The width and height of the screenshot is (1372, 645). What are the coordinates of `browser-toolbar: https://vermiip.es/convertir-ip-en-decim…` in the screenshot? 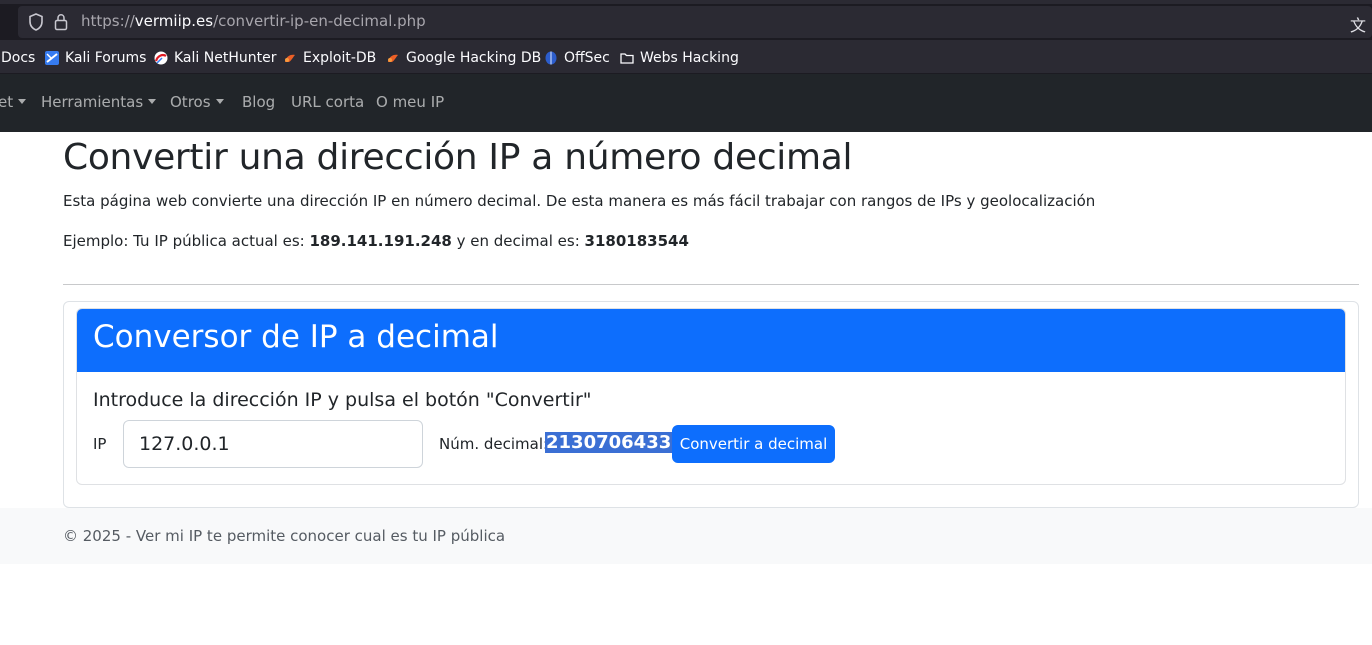 It's located at (686, 20).